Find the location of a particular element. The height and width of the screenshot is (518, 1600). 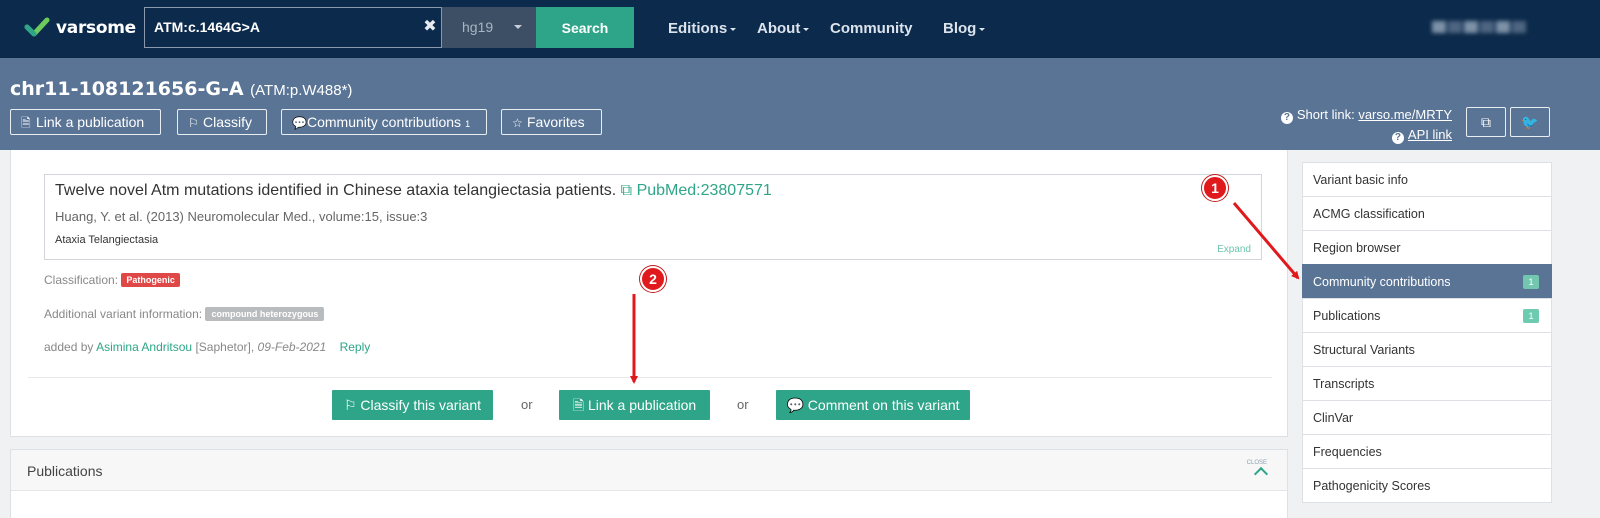

sidebar-item-label: ClinVar is located at coordinates (1333, 418).